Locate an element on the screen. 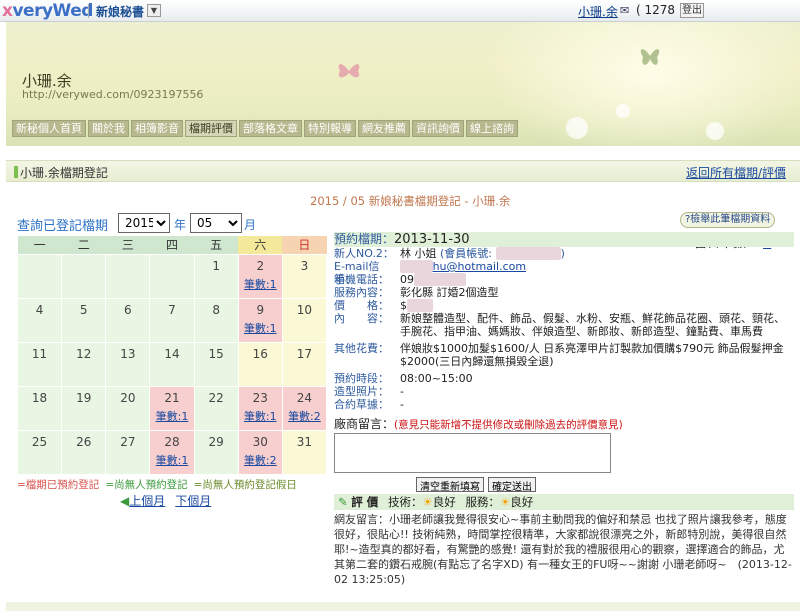 This screenshot has height=611, width=800. calendar-day is located at coordinates (128, 276).